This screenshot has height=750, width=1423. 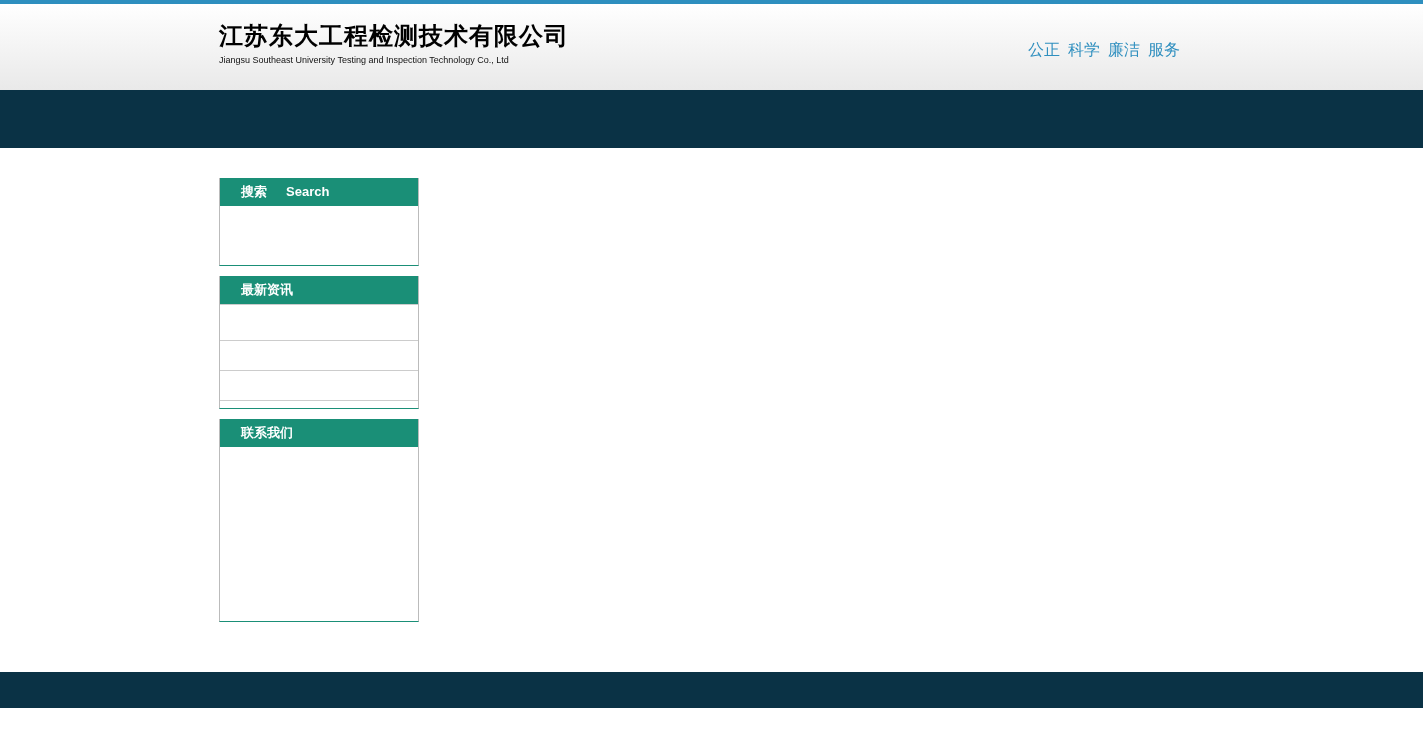 I want to click on panel-subtitle: Search, so click(x=308, y=192).